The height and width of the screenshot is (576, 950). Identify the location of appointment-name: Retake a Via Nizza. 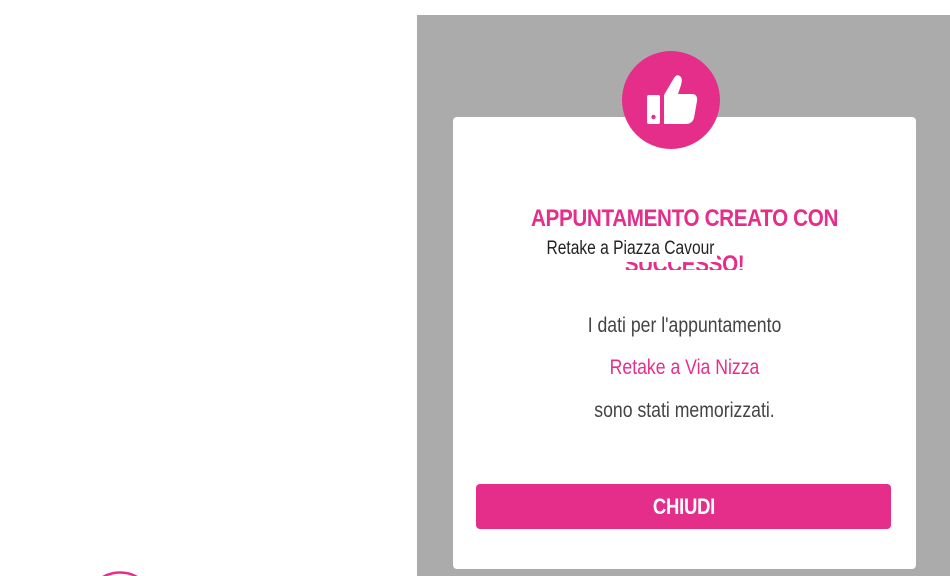
(684, 367).